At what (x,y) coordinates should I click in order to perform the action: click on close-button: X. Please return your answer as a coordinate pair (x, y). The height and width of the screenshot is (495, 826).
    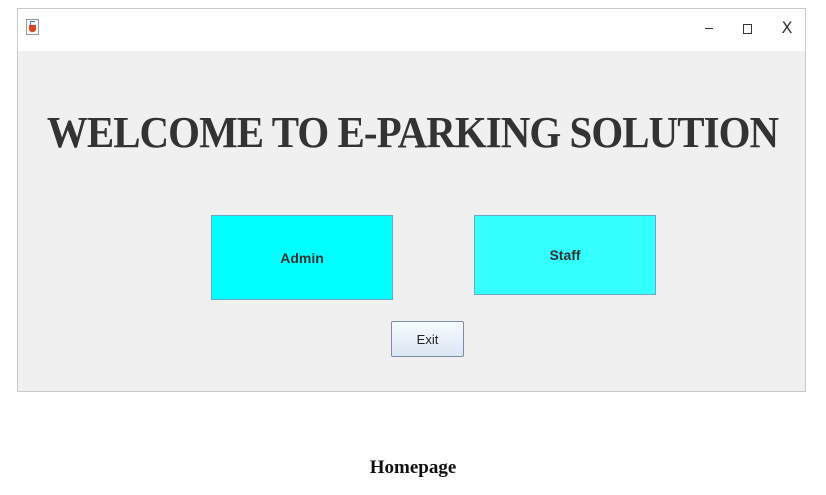
    Looking at the image, I should click on (787, 28).